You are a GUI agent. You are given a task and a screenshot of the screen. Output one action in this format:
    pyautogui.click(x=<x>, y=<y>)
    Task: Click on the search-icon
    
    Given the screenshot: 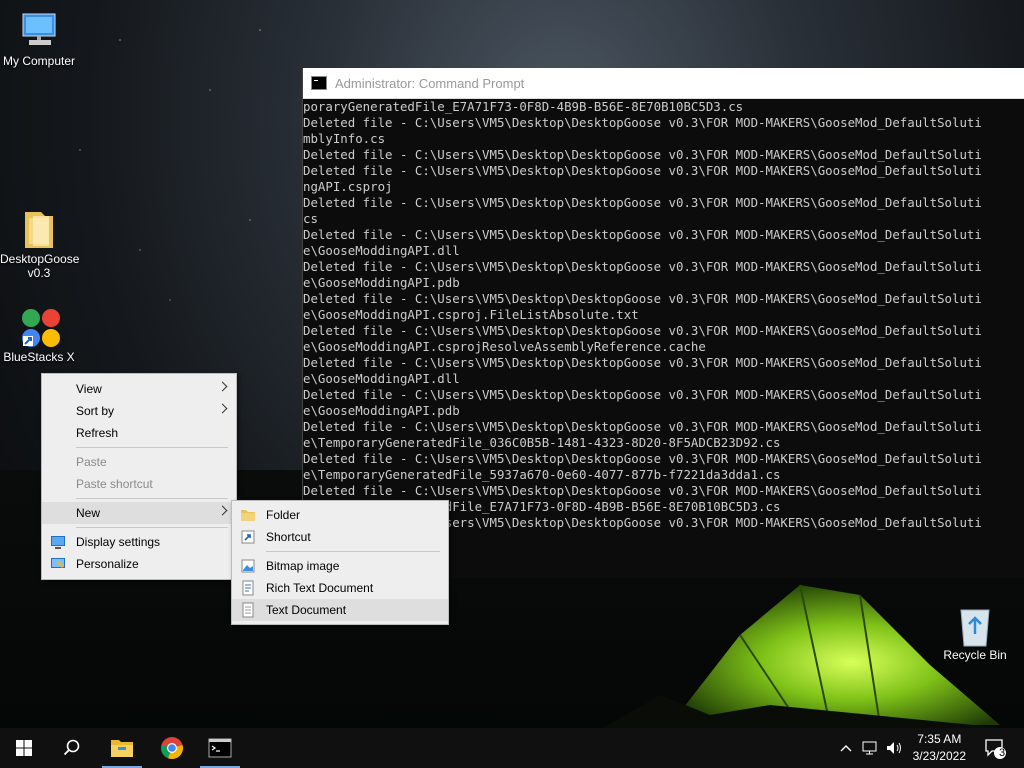 What is the action you would take?
    pyautogui.click(x=71, y=747)
    